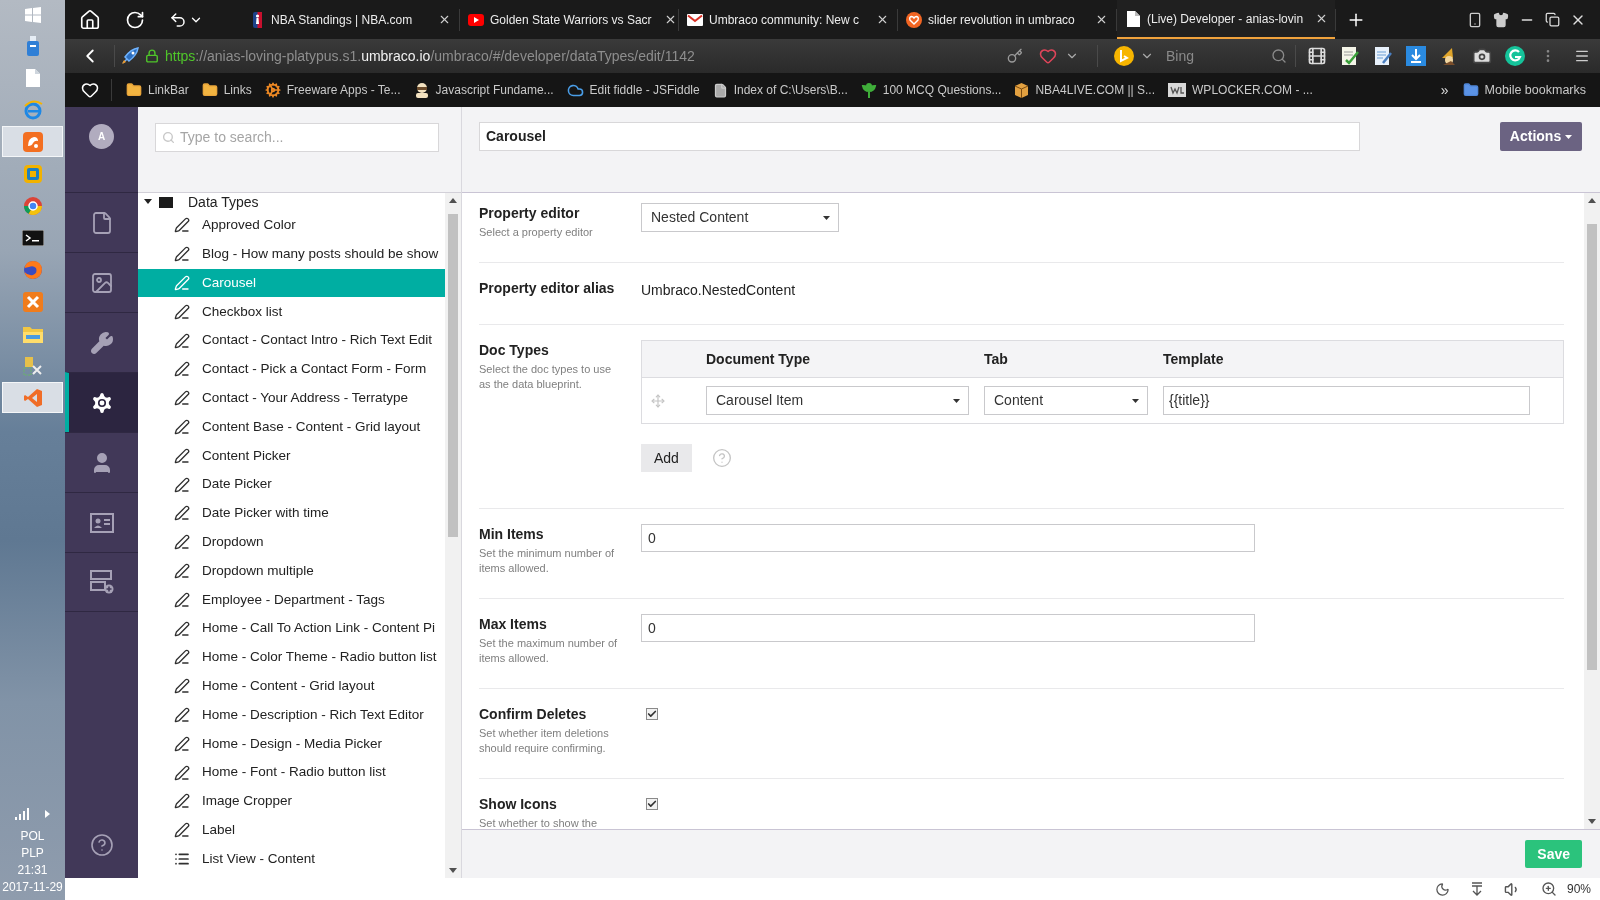 The width and height of the screenshot is (1600, 900). Describe the element at coordinates (291, 225) in the screenshot. I see `tree-item: Approved Color` at that location.